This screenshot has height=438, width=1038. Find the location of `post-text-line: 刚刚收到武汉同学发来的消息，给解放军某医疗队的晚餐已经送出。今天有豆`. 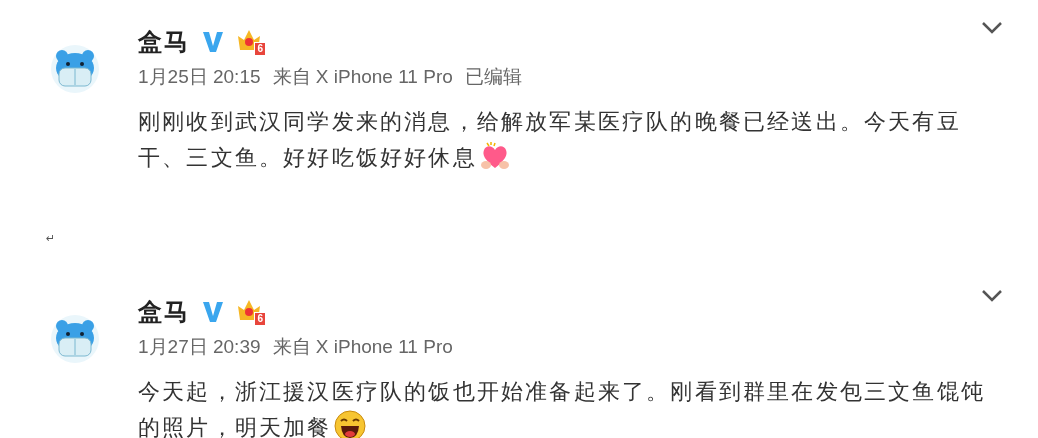

post-text-line: 刚刚收到武汉同学发来的消息，给解放军某医疗队的晚餐已经送出。今天有豆 is located at coordinates (549, 121).